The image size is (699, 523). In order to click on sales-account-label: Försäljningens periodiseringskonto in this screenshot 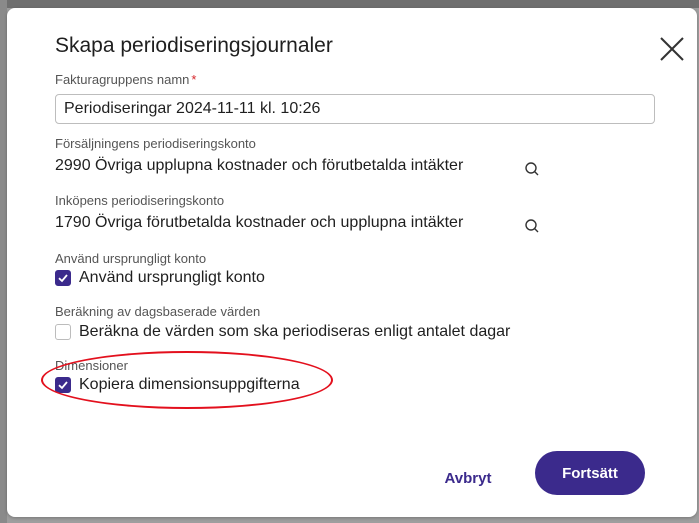, I will do `click(155, 143)`.